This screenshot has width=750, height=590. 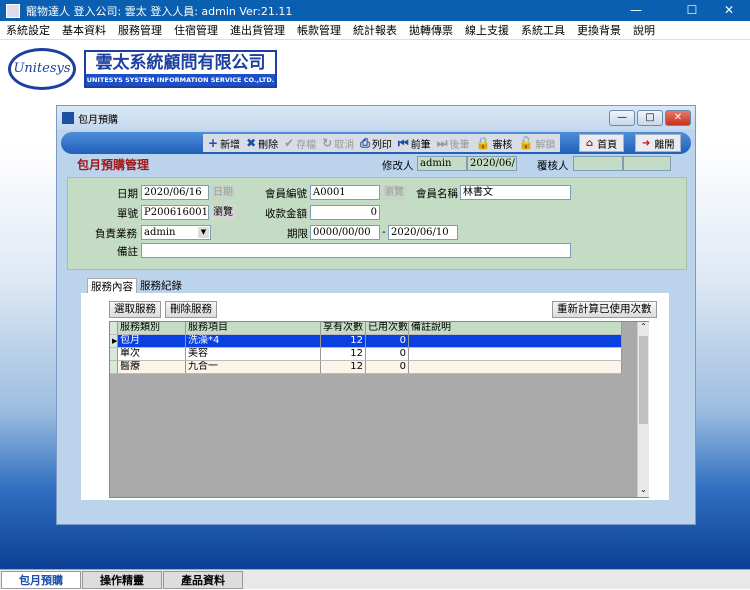 I want to click on modifier-field: admin, so click(x=442, y=163).